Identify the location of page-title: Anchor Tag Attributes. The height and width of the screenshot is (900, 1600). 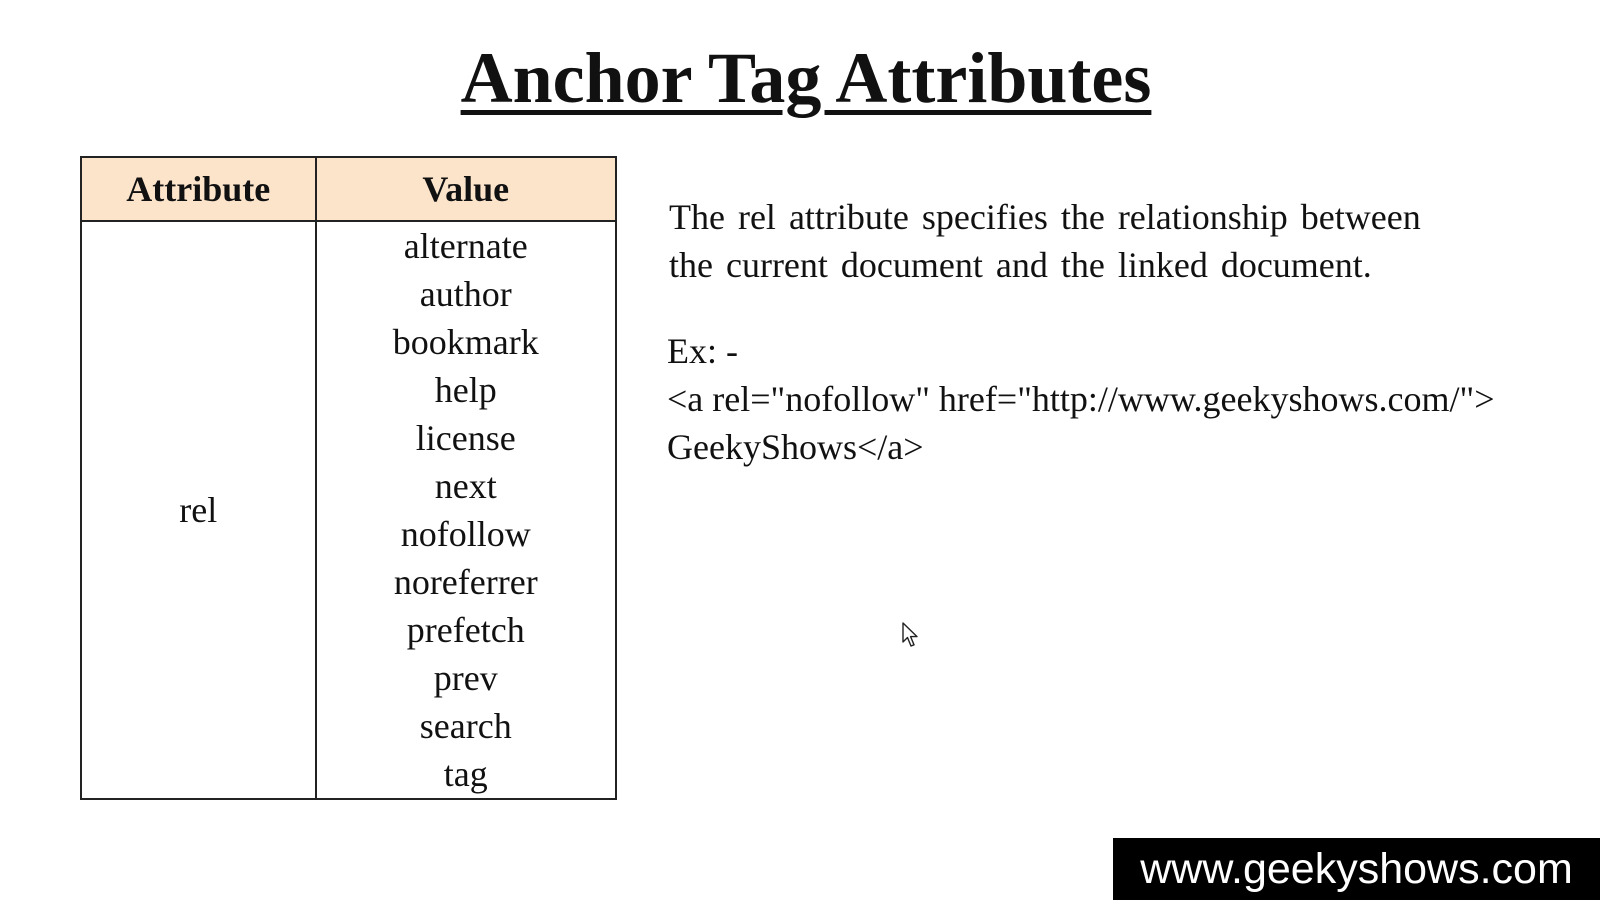
(806, 78).